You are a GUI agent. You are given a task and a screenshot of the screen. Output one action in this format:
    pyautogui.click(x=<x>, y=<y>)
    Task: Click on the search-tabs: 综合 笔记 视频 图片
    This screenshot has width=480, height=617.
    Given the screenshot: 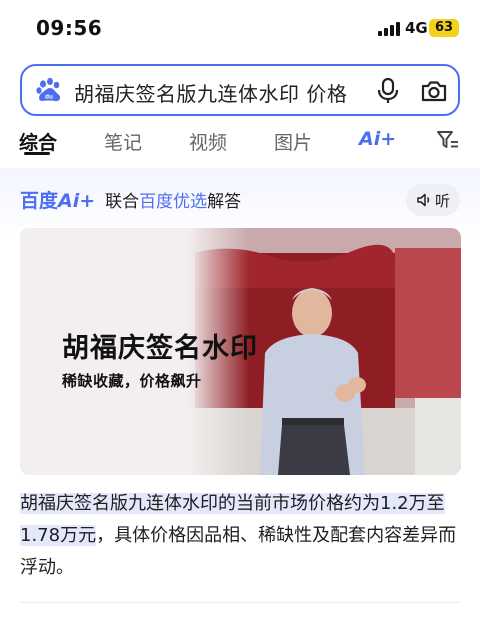 What is the action you would take?
    pyautogui.click(x=240, y=142)
    